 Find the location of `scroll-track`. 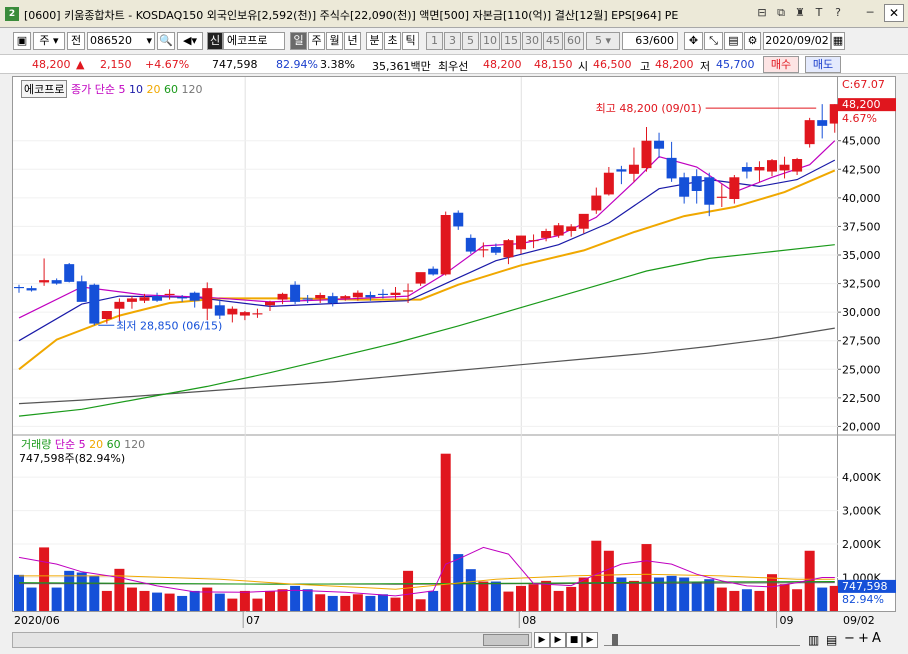

scroll-track is located at coordinates (272, 640).